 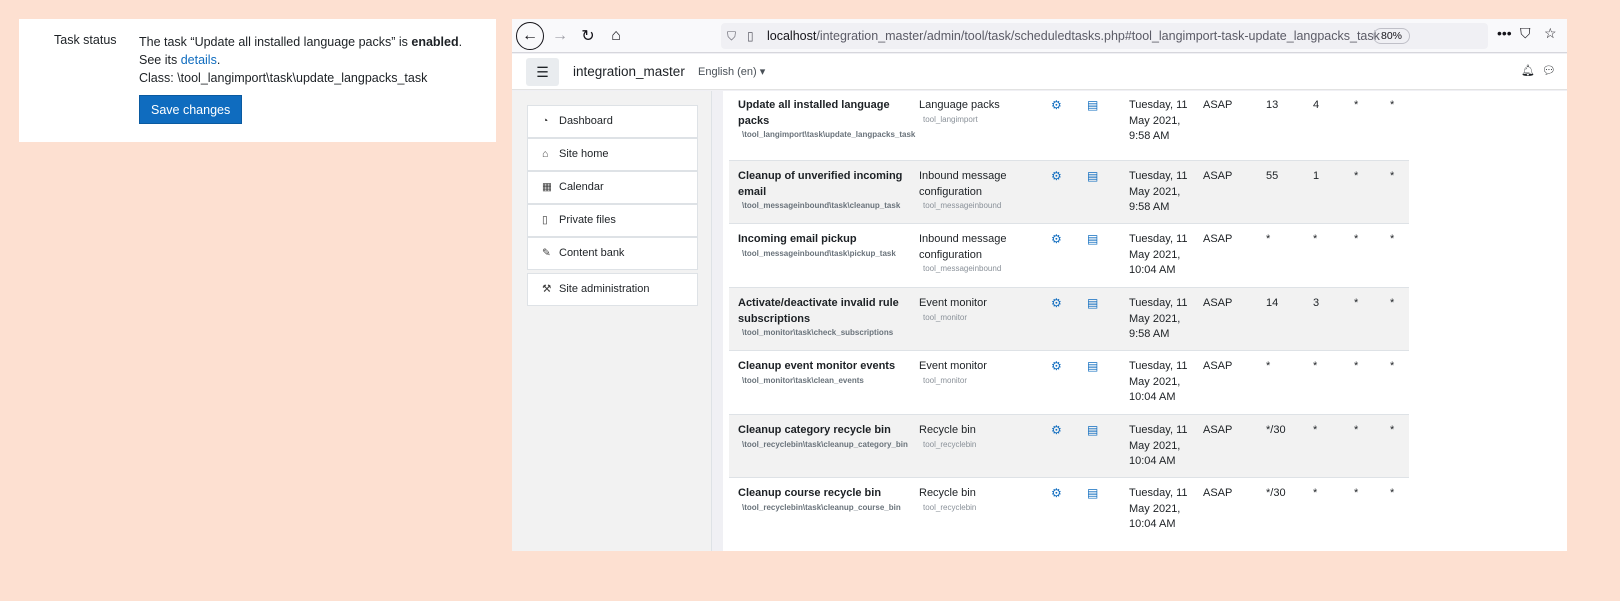 I want to click on drawer-item-private-files: ▯ Private files, so click(x=612, y=220).